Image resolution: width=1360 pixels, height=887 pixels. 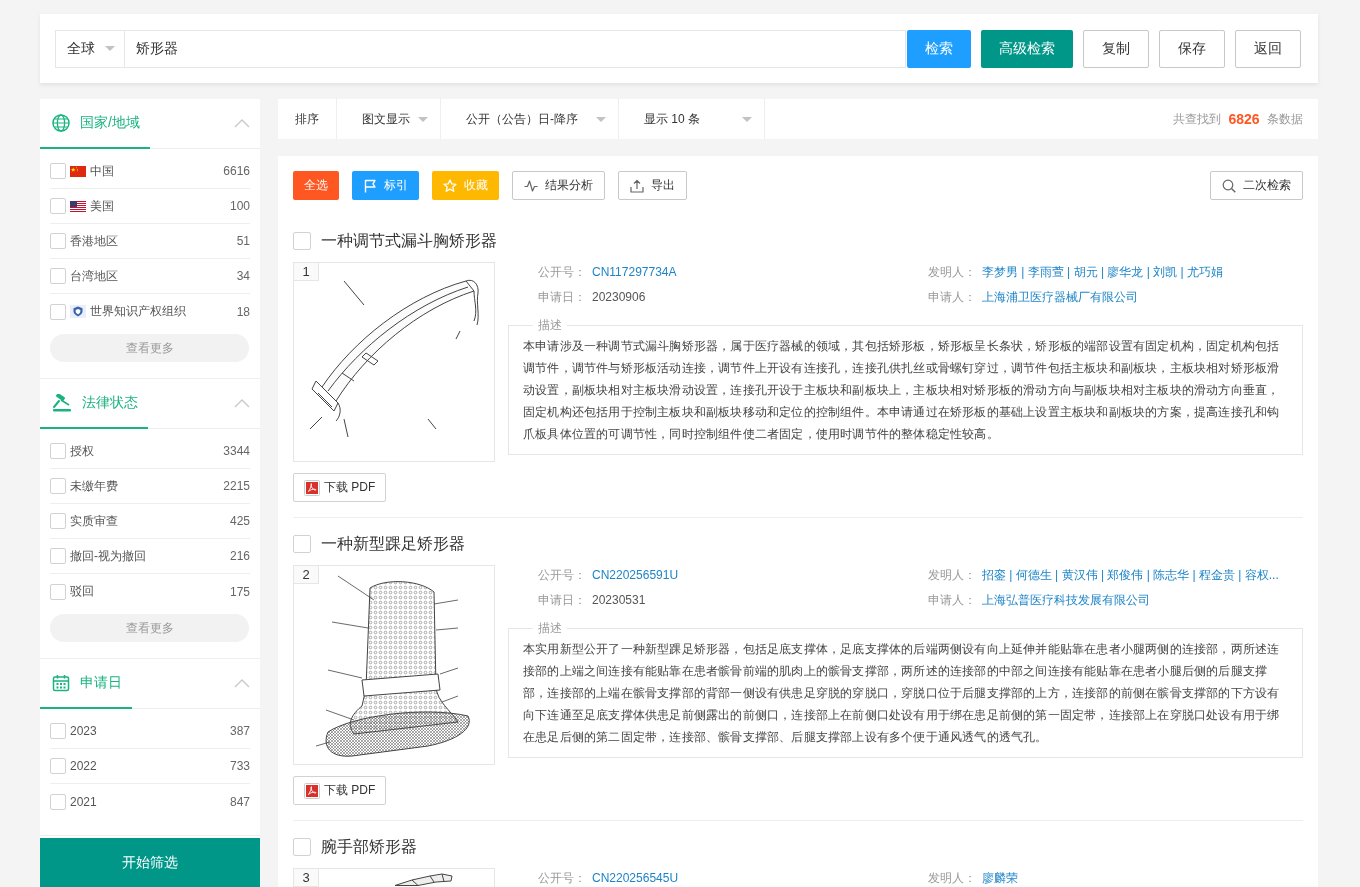 What do you see at coordinates (1268, 48) in the screenshot?
I see `search-action-button: 返回` at bounding box center [1268, 48].